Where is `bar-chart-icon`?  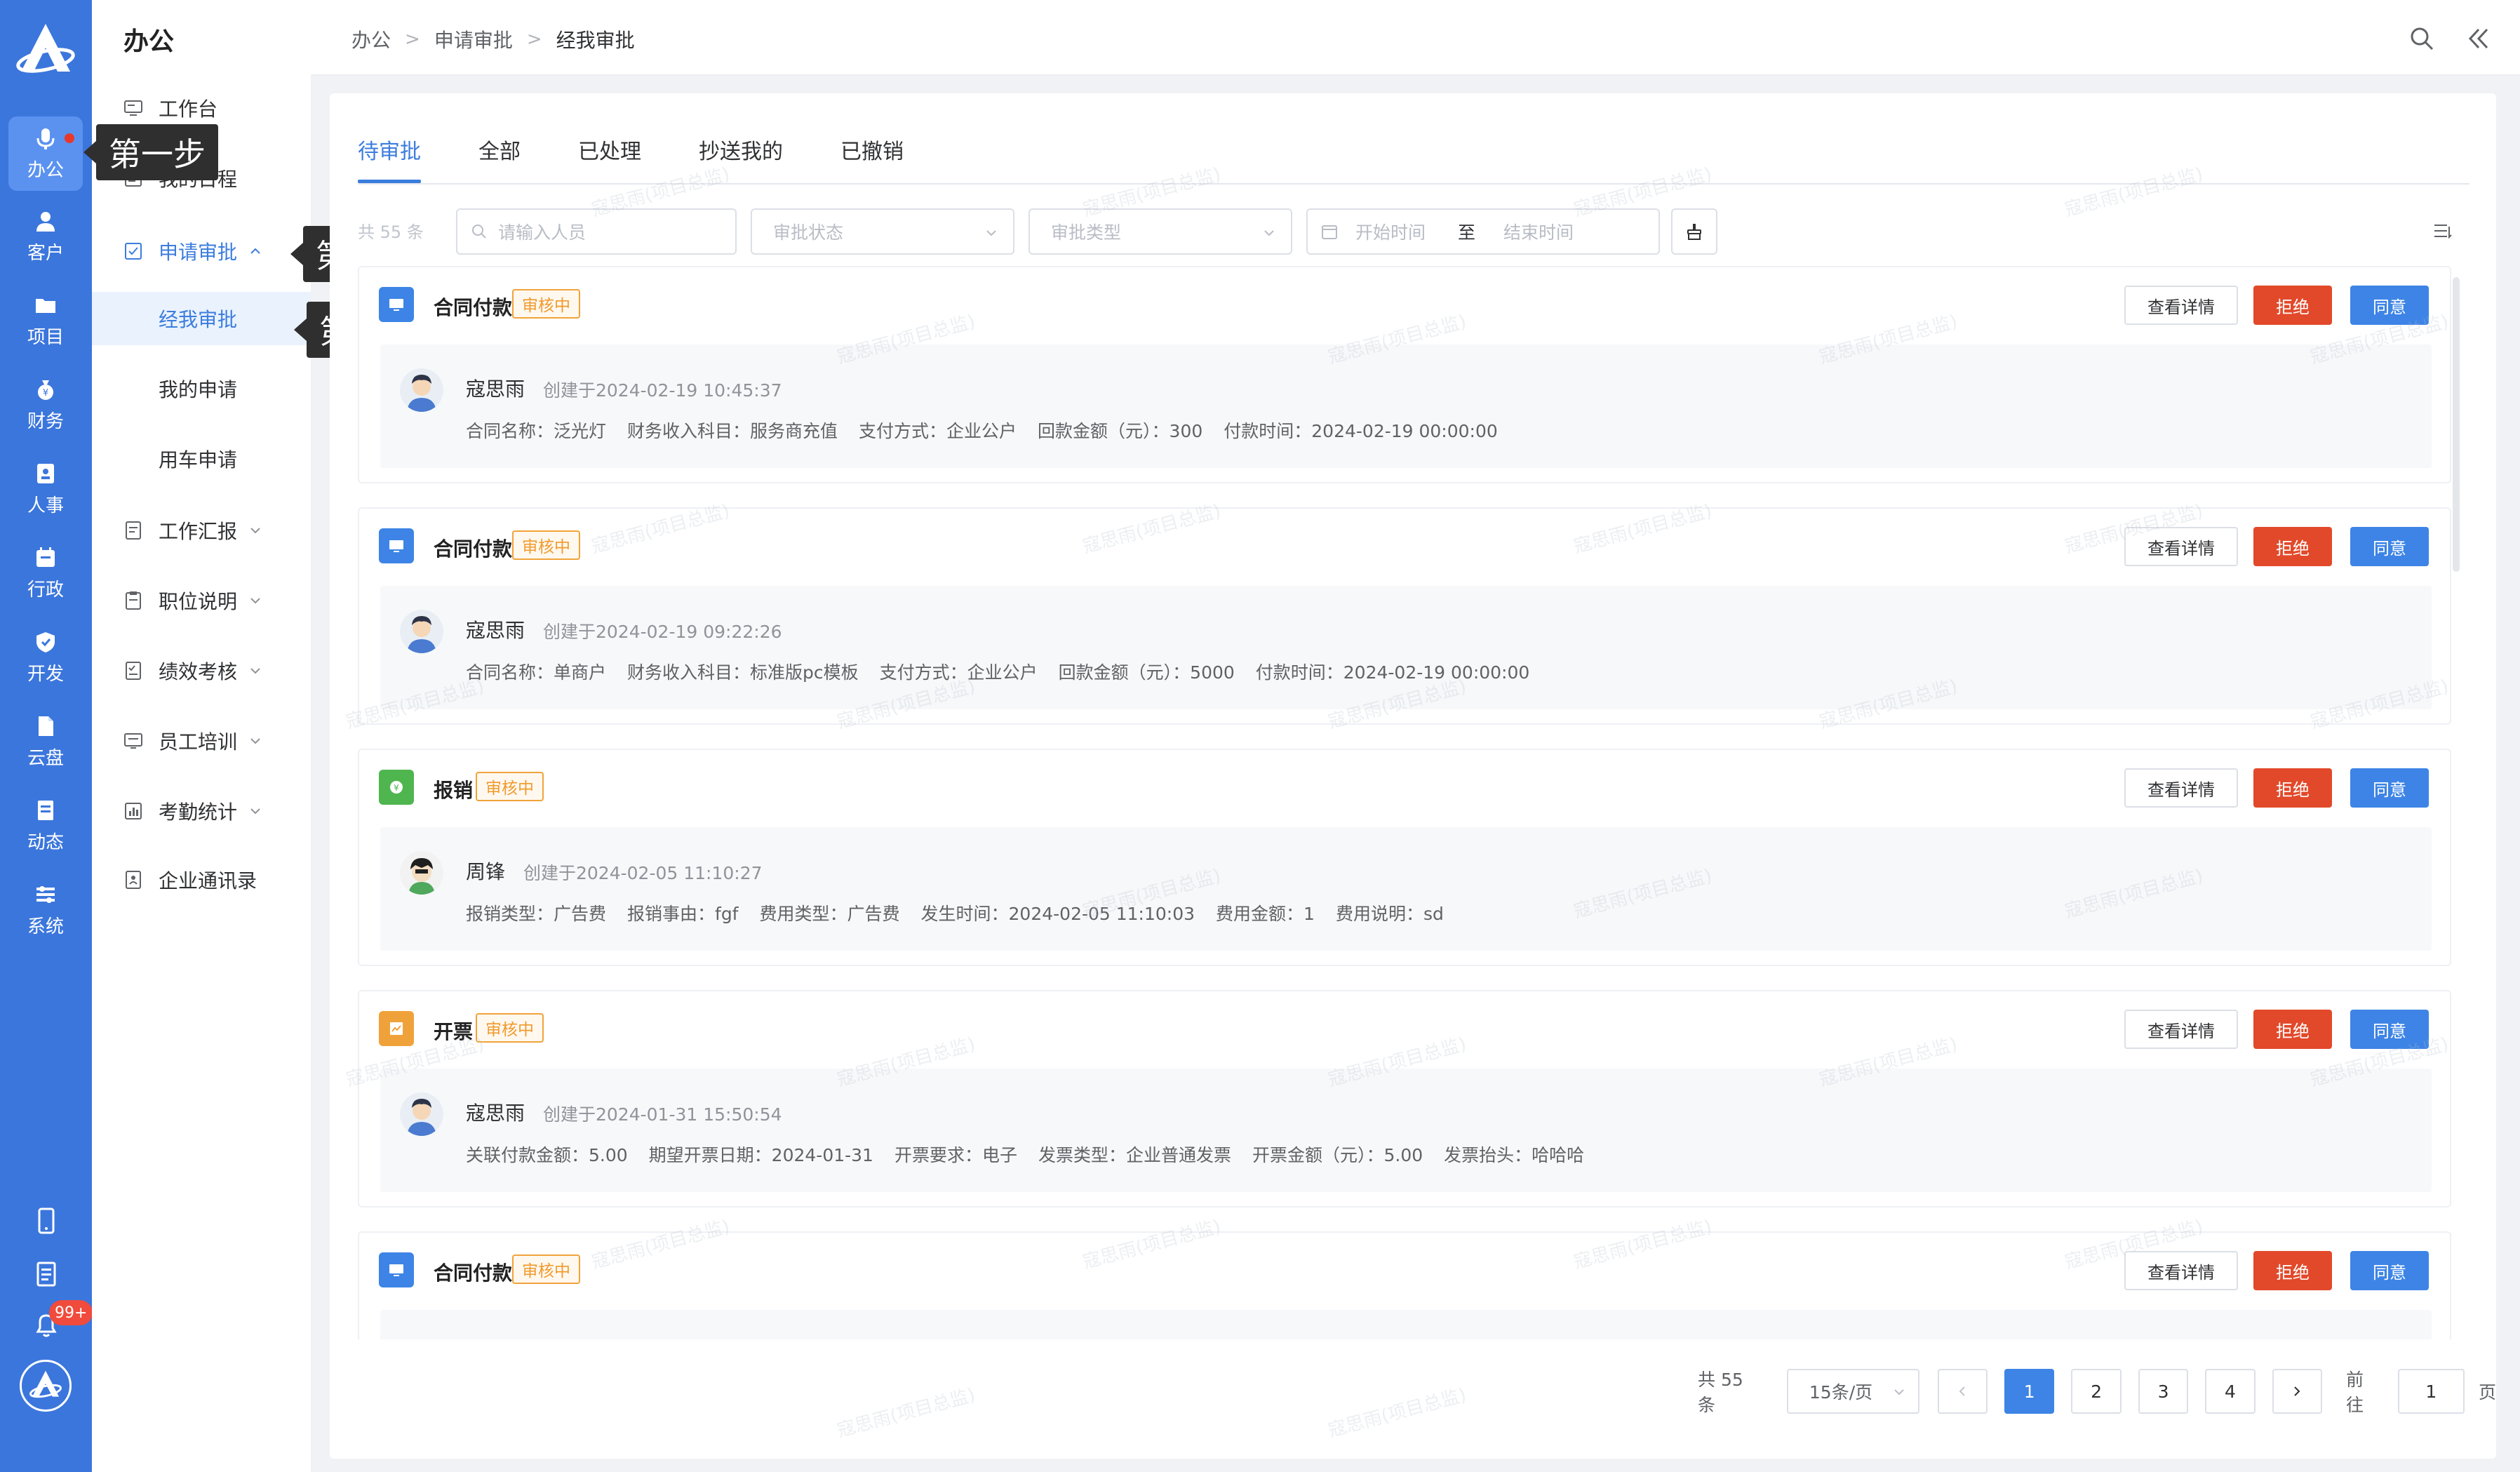
bar-chart-icon is located at coordinates (133, 811).